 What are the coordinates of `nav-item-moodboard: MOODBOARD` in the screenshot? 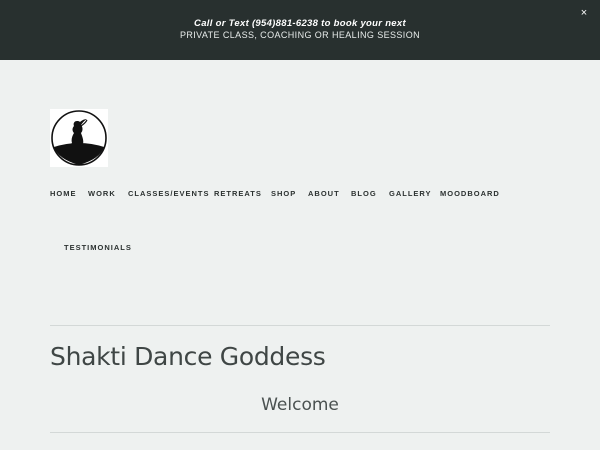 It's located at (470, 193).